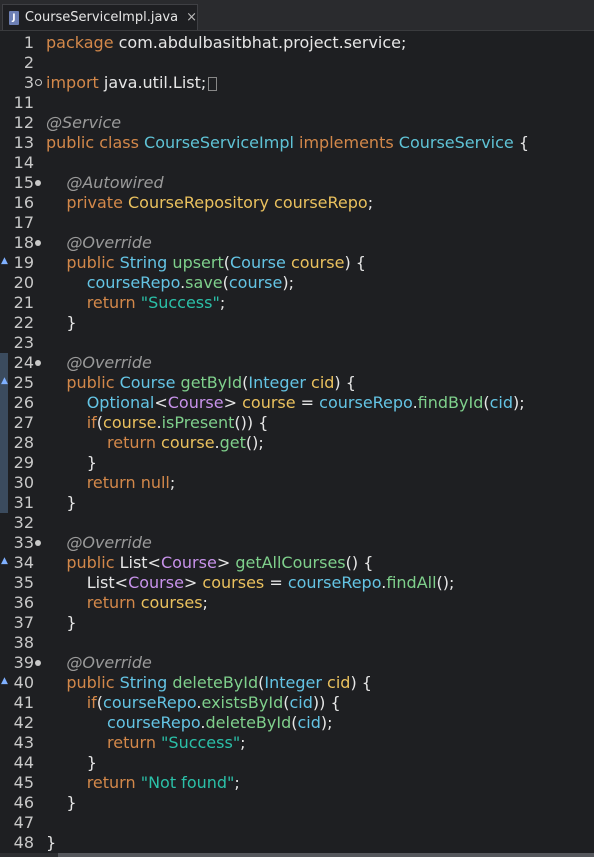 The image size is (594, 857). What do you see at coordinates (297, 783) in the screenshot?
I see `code-line: 45 return "Not found";` at bounding box center [297, 783].